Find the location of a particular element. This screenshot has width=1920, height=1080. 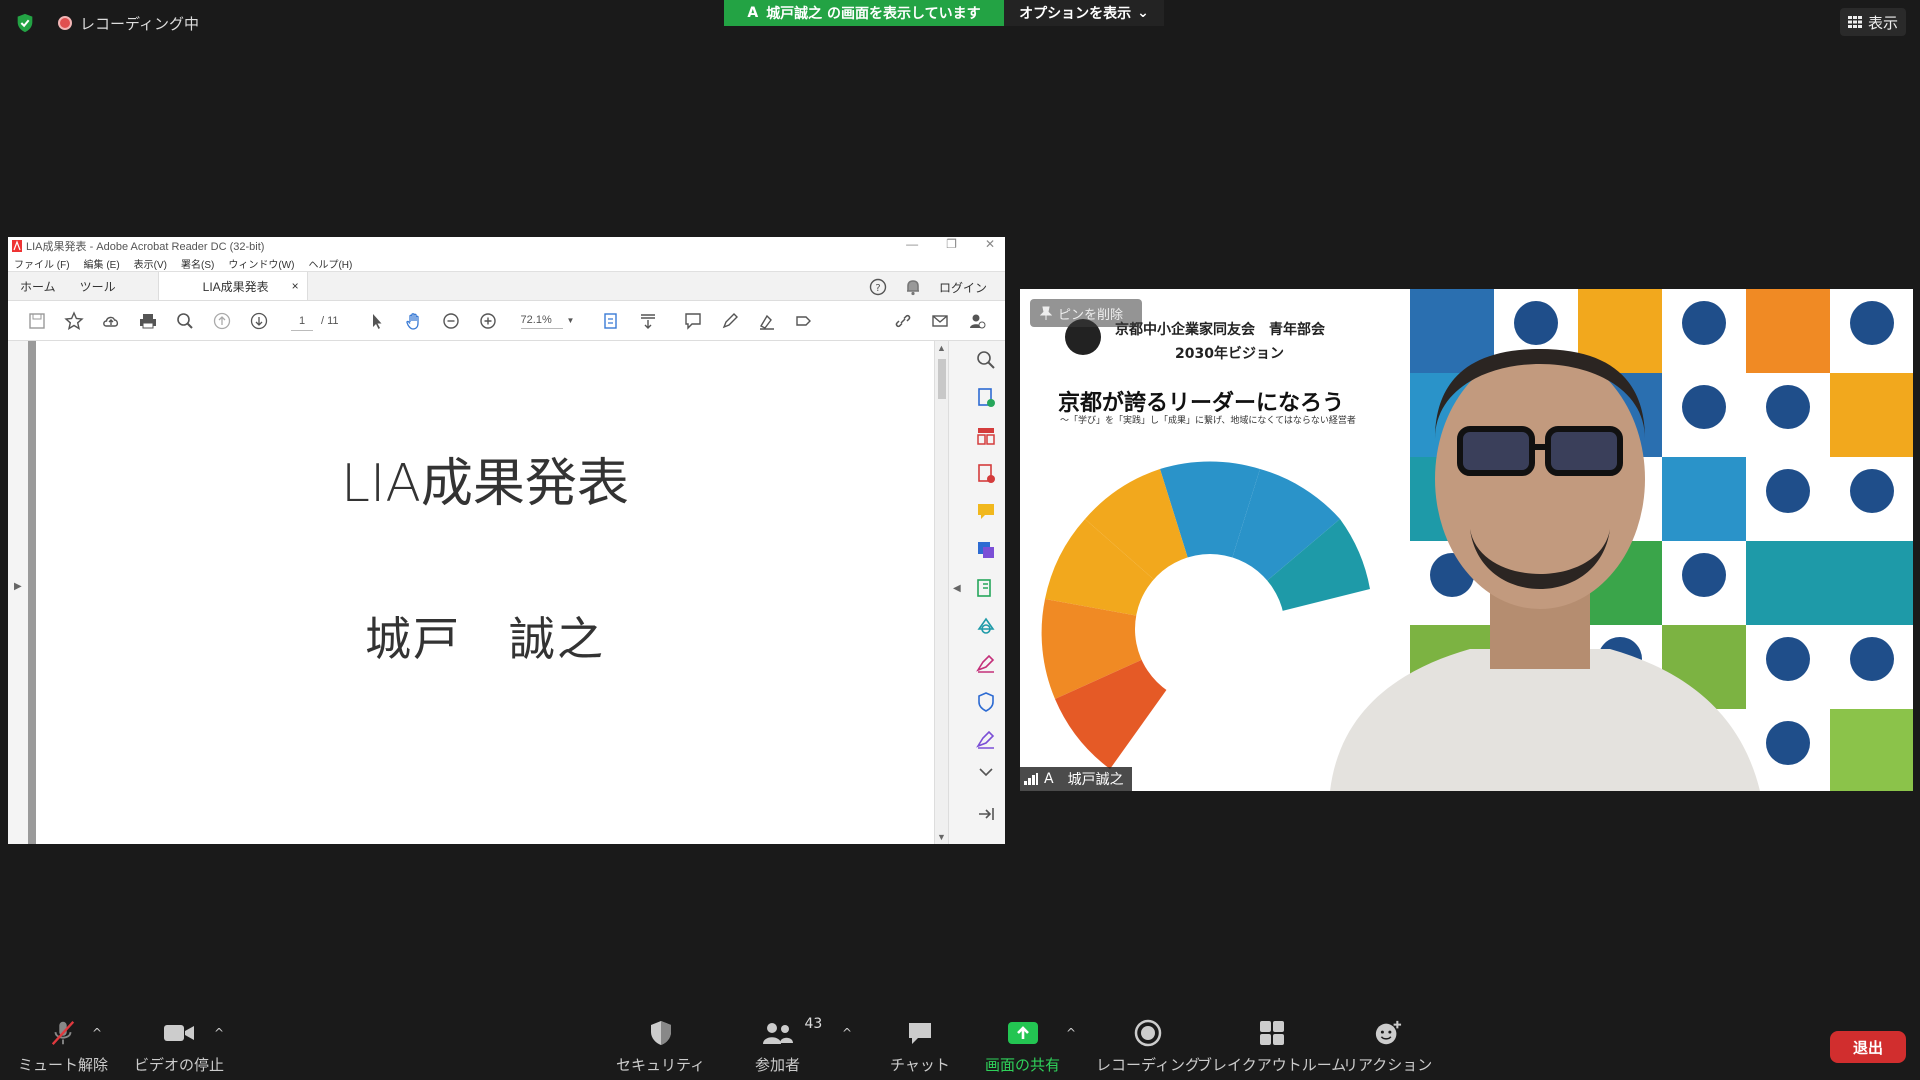

unpin-video-button: ピンを削除 is located at coordinates (1086, 313).